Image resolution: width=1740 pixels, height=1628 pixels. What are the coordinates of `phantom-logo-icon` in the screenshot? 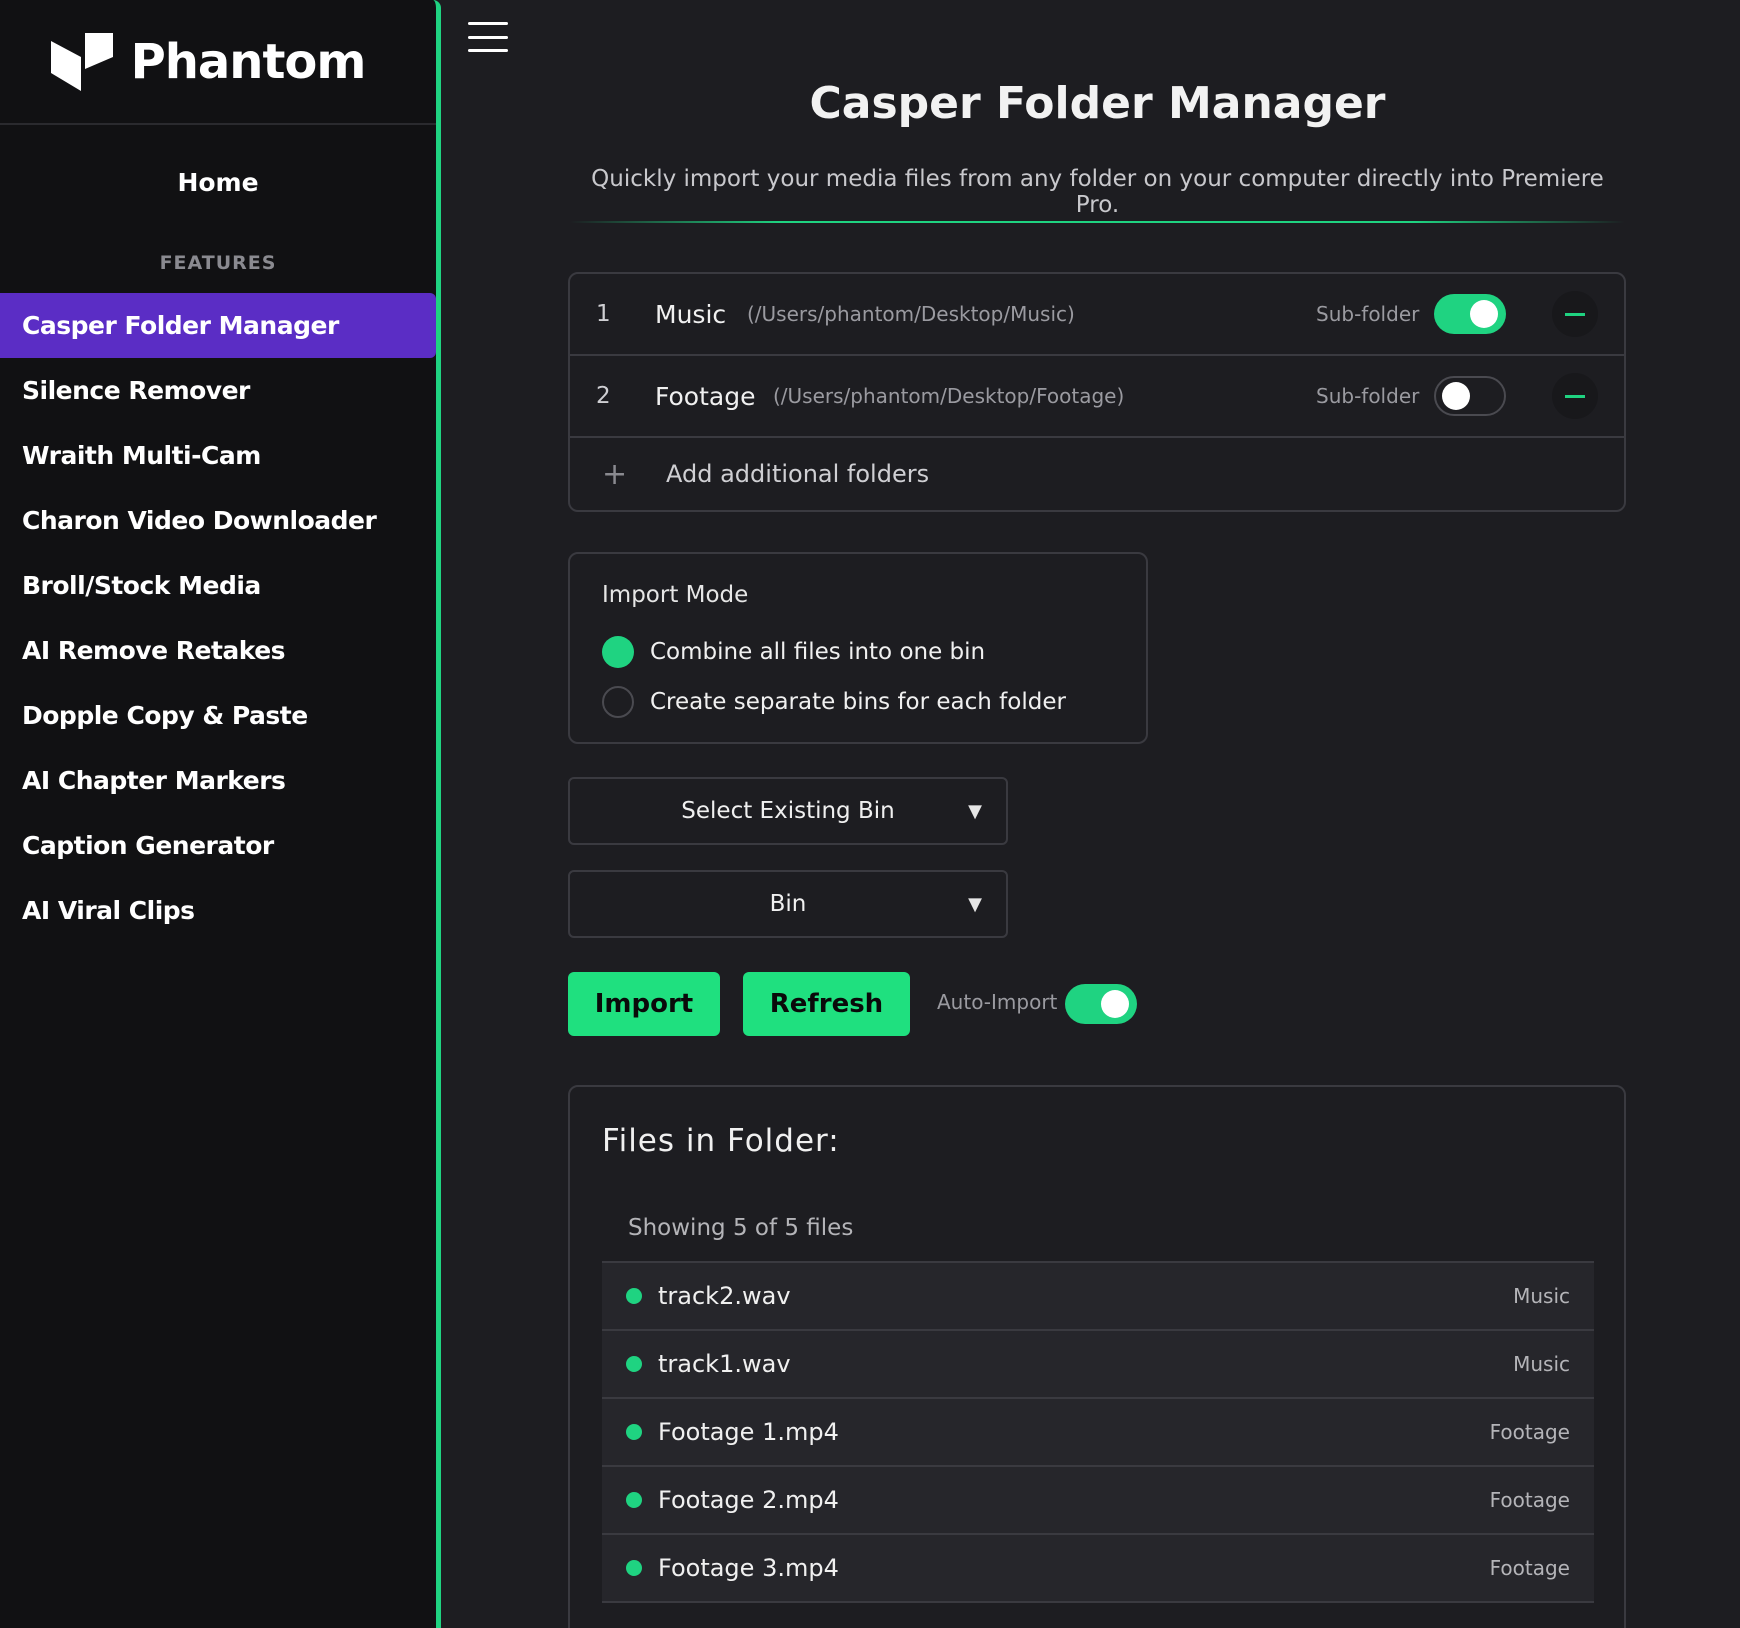 It's located at (81, 61).